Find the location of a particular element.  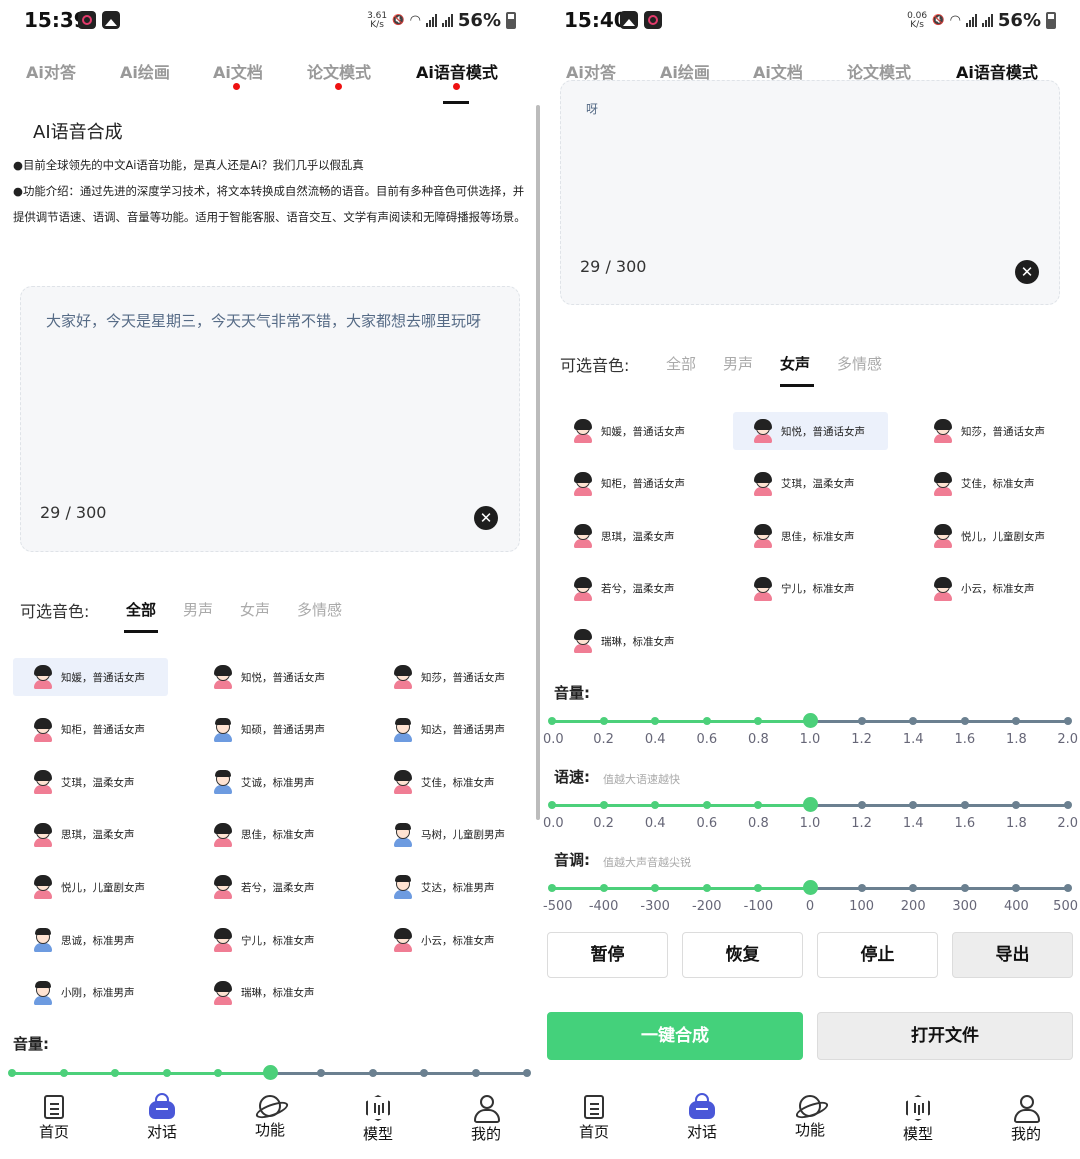

export-button: 导出 is located at coordinates (1012, 955).